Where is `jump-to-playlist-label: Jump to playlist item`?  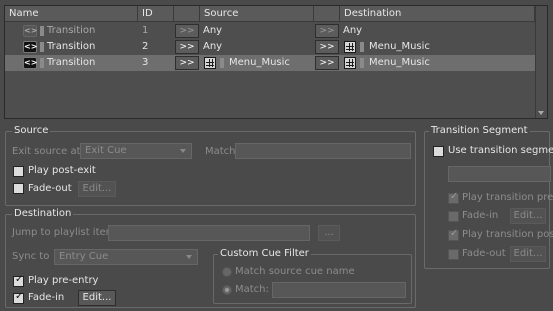
jump-to-playlist-label: Jump to playlist item is located at coordinates (64, 232).